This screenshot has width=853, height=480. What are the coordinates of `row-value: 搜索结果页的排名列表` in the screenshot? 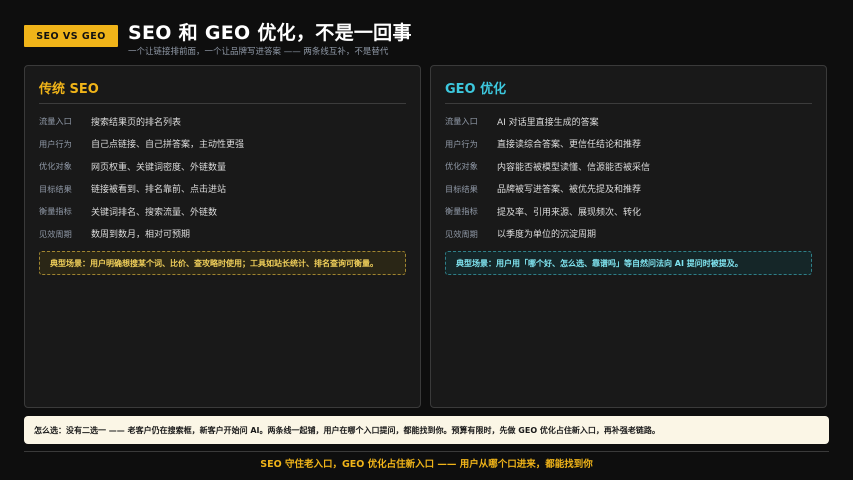 It's located at (136, 122).